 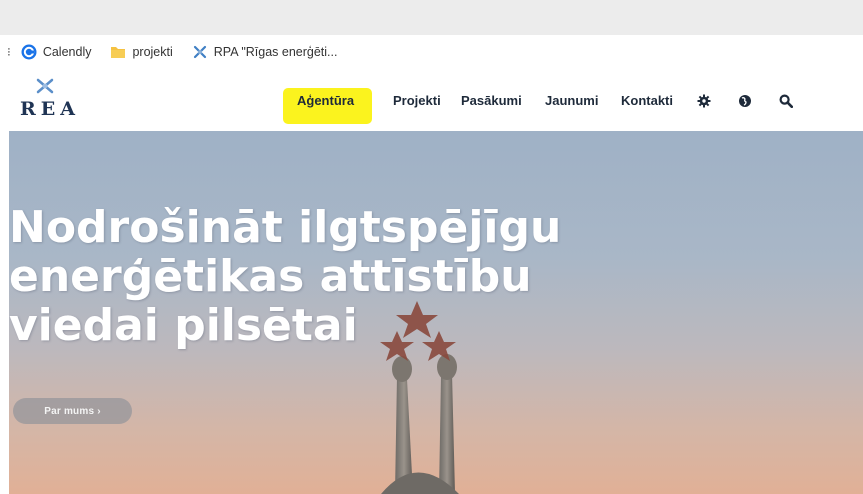 I want to click on browser-tab-strip, so click(x=431, y=17).